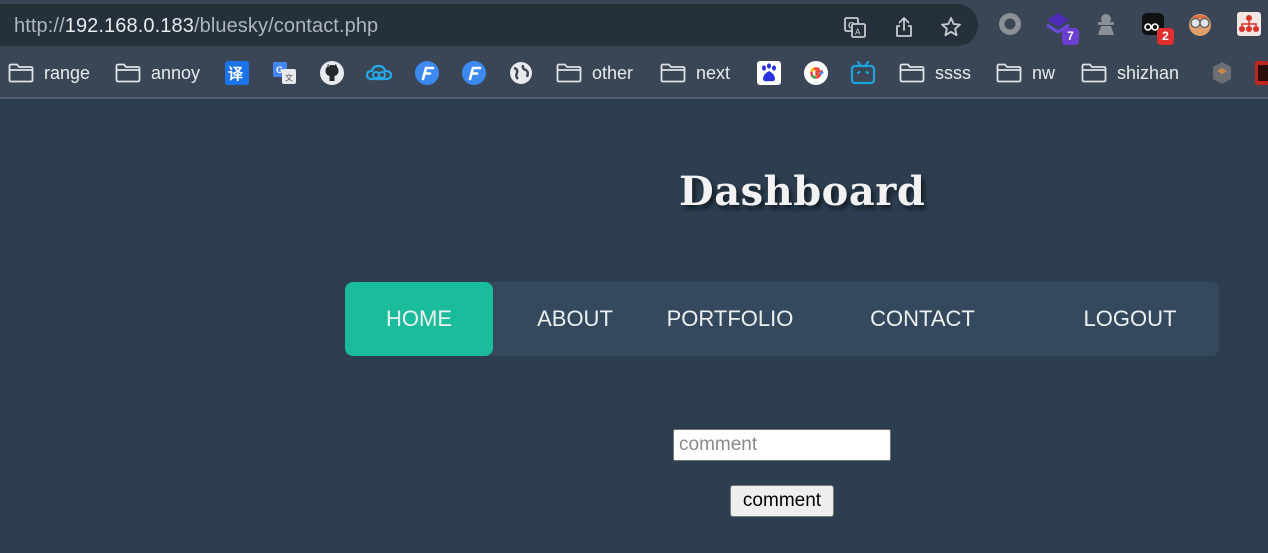 The width and height of the screenshot is (1268, 553). What do you see at coordinates (613, 72) in the screenshot?
I see `bookmark-label: other` at bounding box center [613, 72].